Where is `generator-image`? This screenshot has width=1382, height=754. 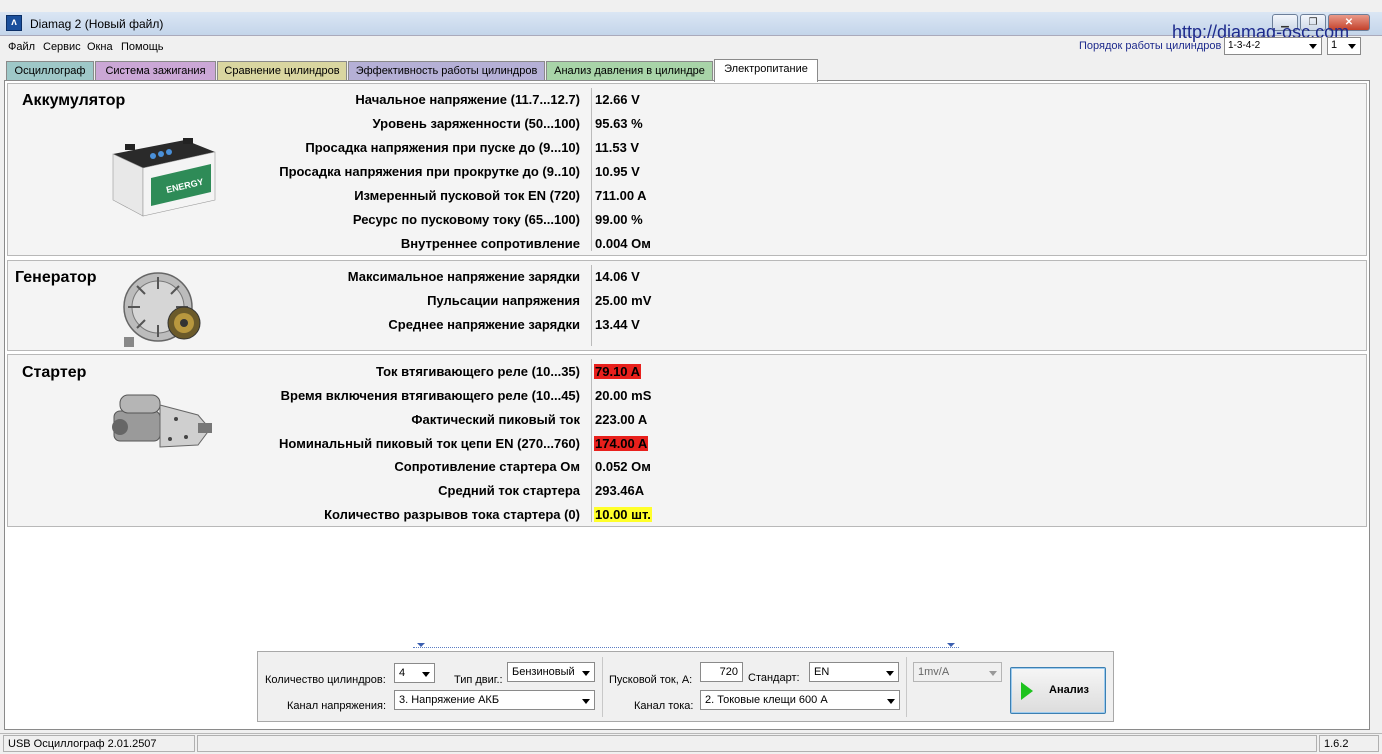
generator-image is located at coordinates (162, 309).